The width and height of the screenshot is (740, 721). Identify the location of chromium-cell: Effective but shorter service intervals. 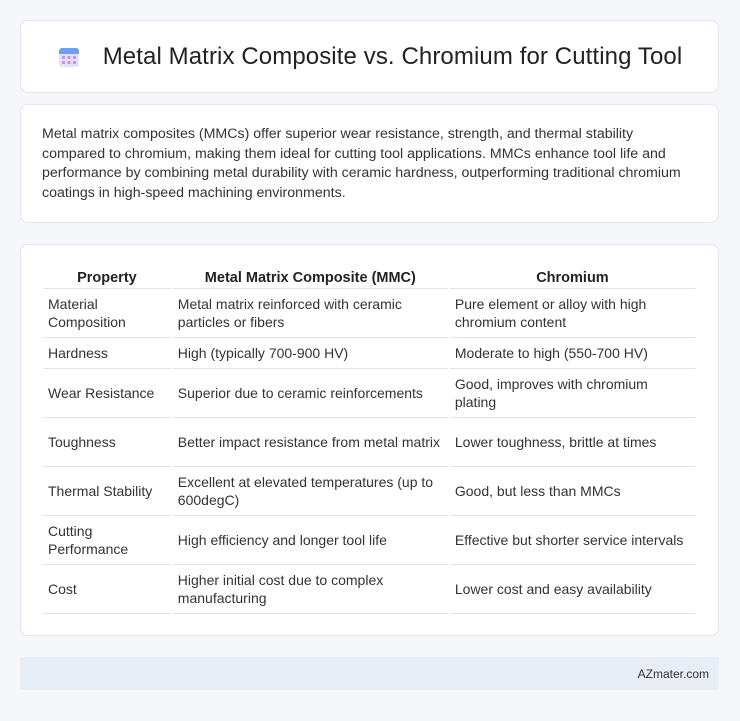
(572, 540).